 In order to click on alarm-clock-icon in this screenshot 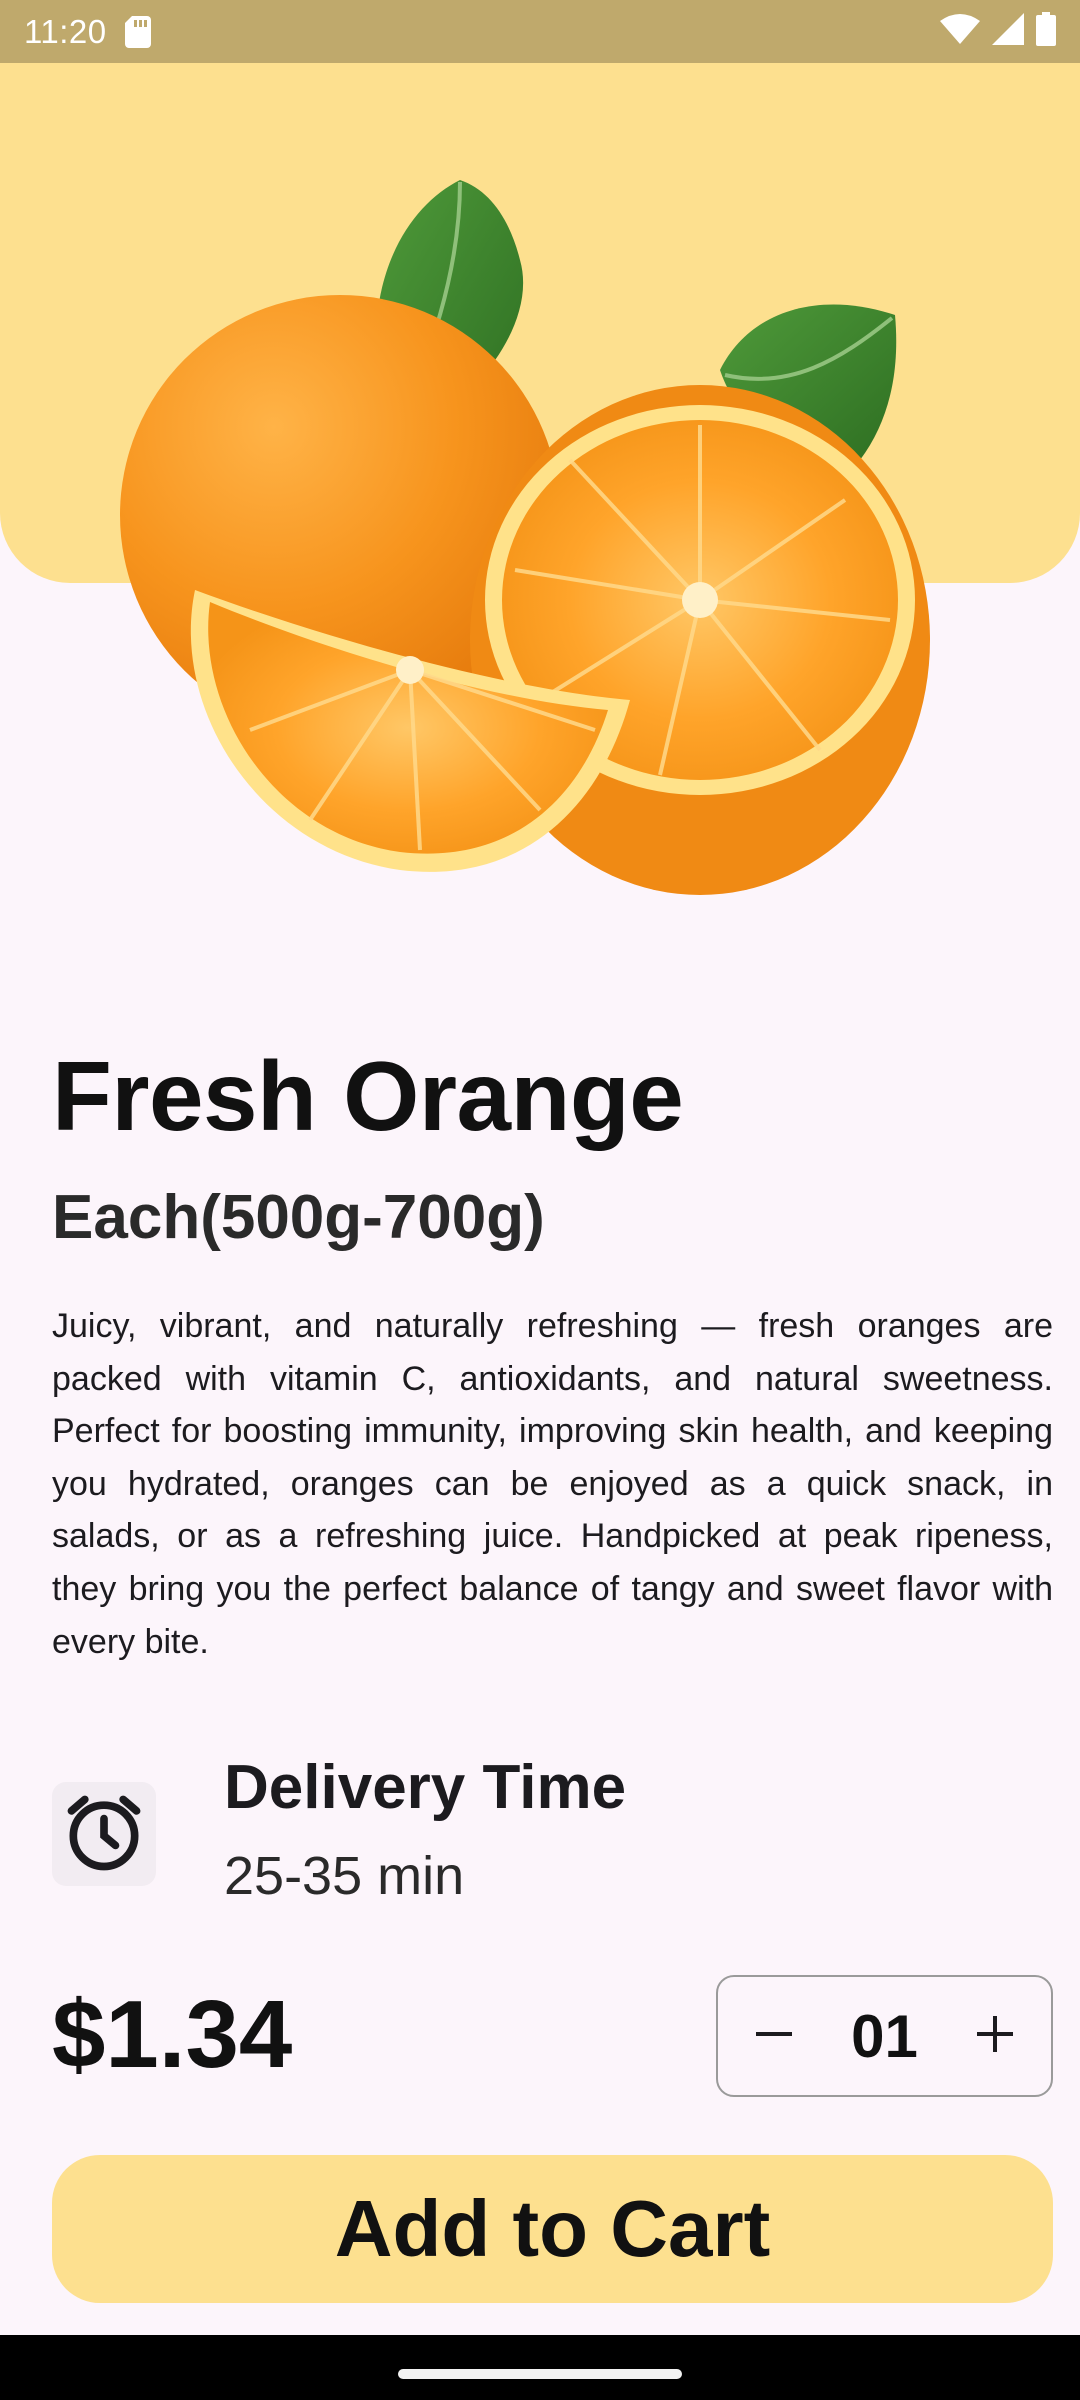, I will do `click(104, 1834)`.